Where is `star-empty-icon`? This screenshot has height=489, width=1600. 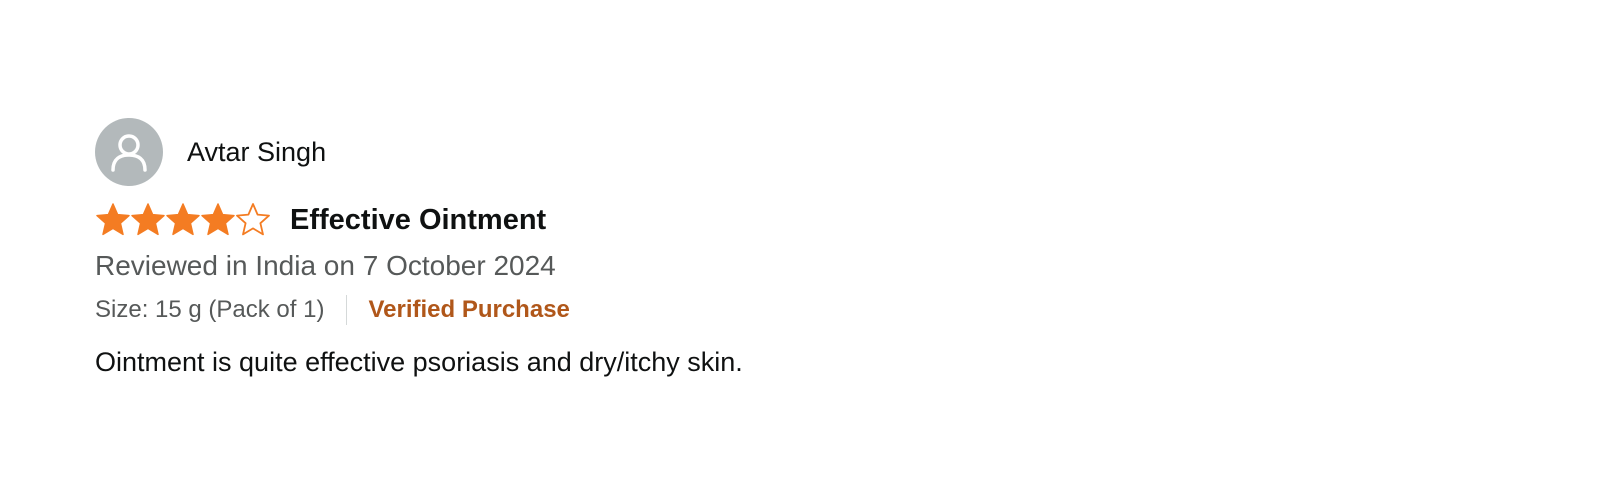 star-empty-icon is located at coordinates (253, 219).